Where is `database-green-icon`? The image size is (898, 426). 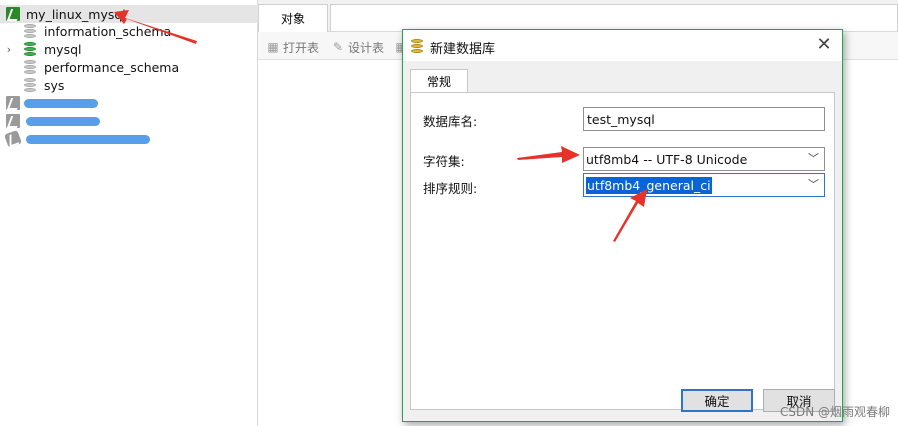 database-green-icon is located at coordinates (30, 49).